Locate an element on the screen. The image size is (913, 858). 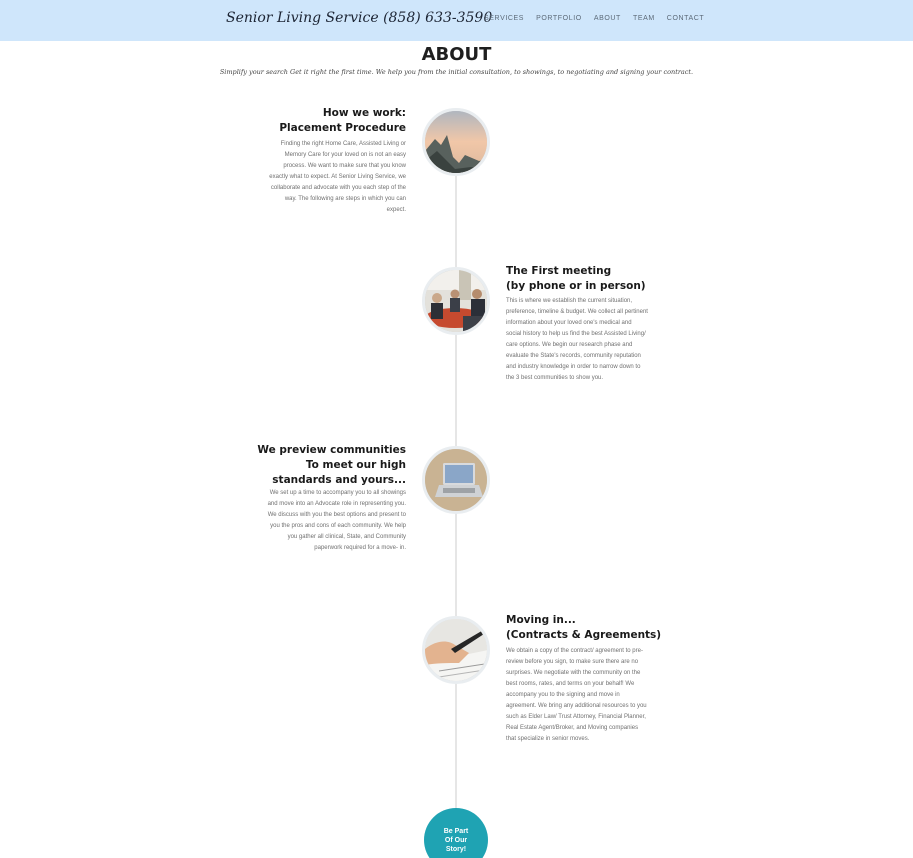
nav-portfolio: PORTFOLIO is located at coordinates (559, 18).